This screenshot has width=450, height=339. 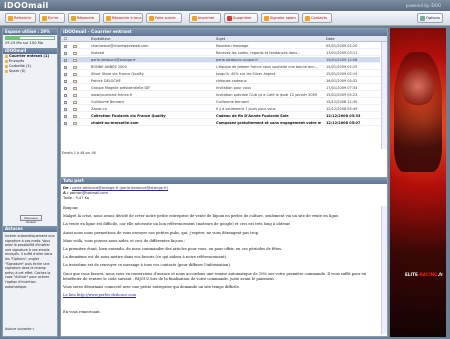 I want to click on spam-button: Signaler spam, so click(x=280, y=18).